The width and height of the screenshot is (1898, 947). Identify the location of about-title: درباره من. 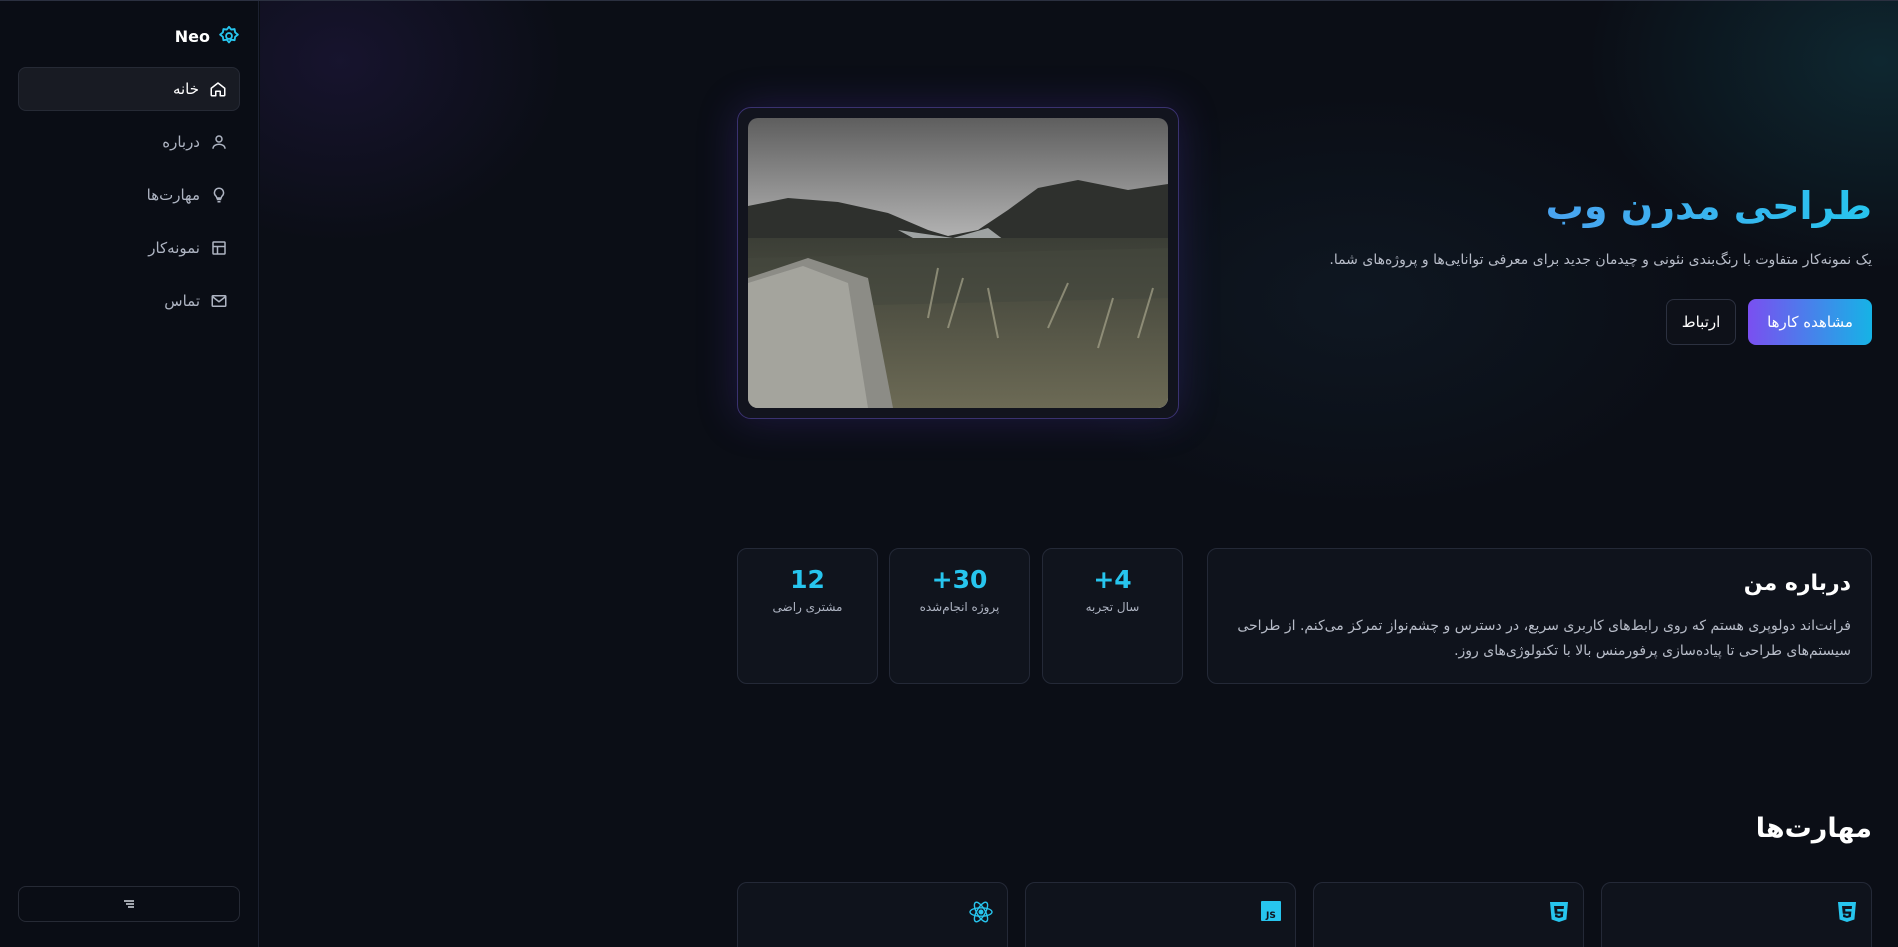
(1797, 583).